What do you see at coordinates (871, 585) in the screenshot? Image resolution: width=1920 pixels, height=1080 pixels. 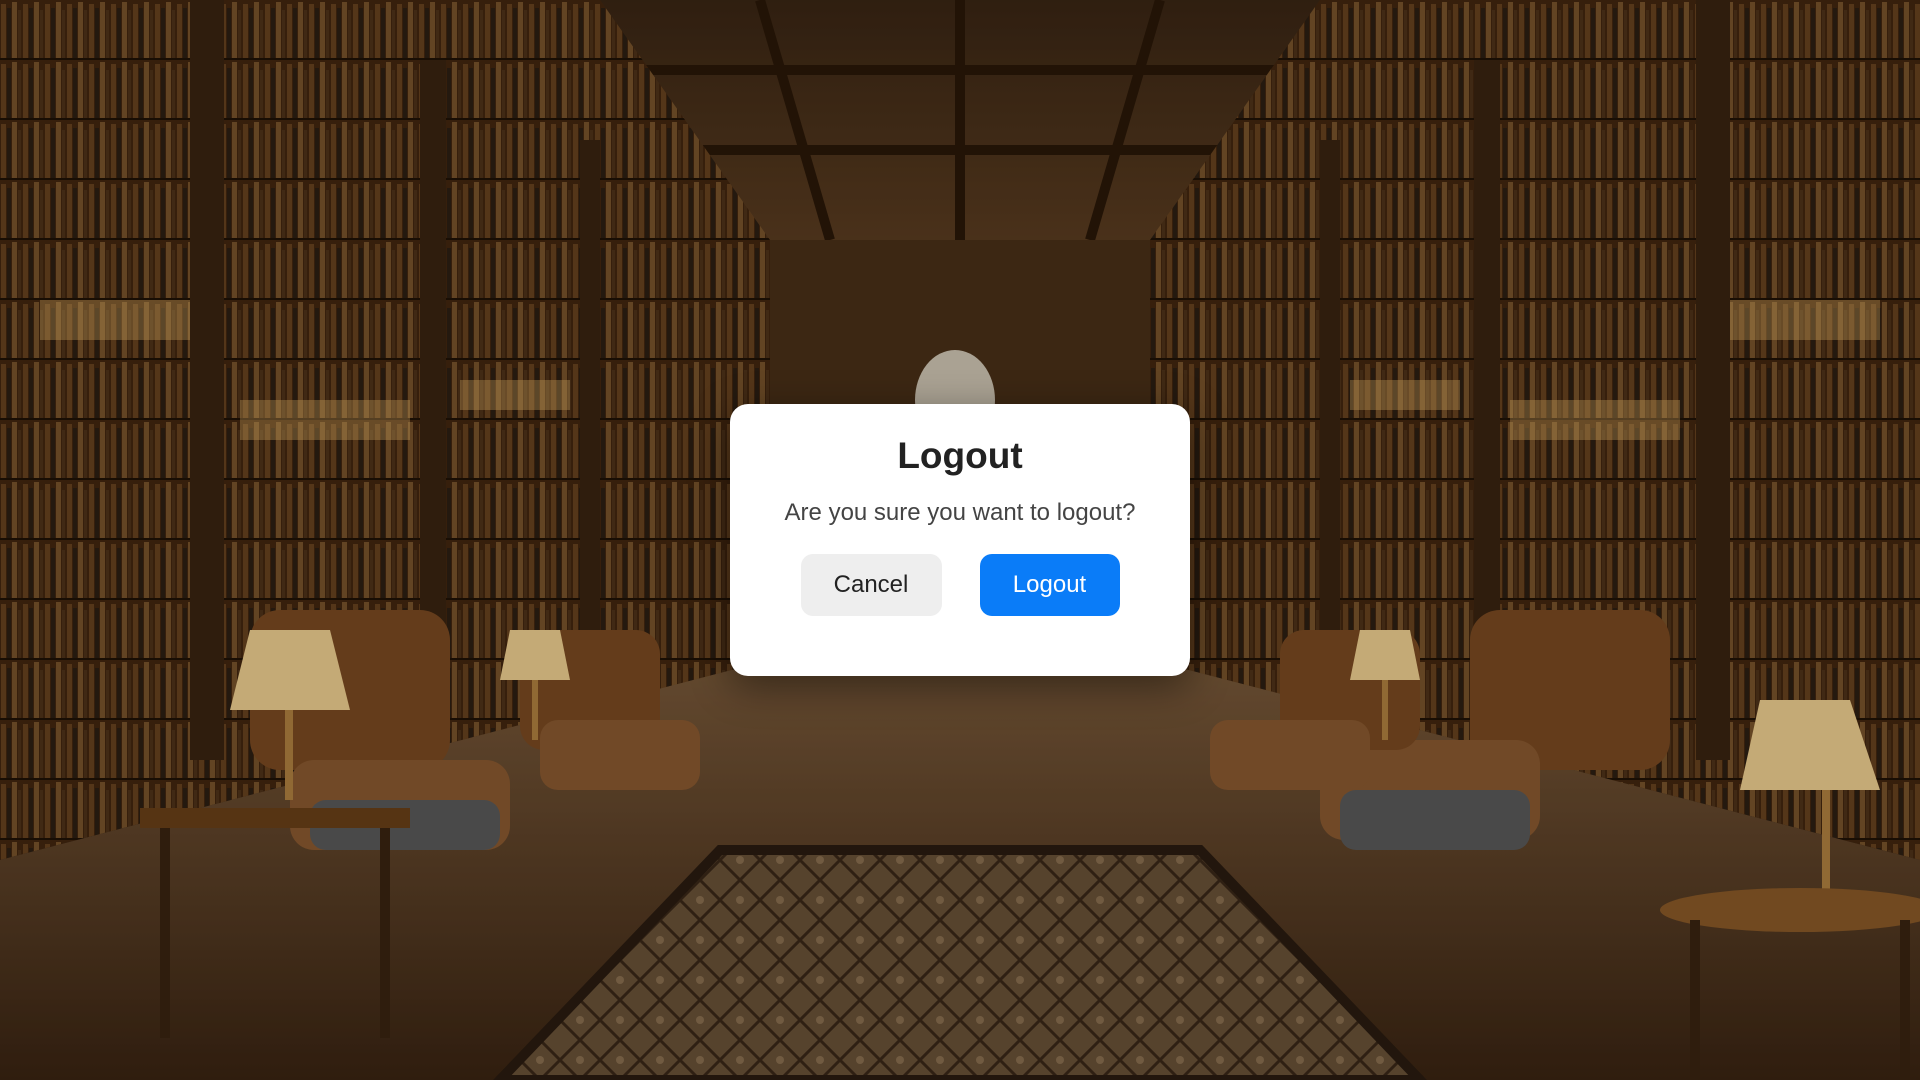 I see `cancel-button: Cancel` at bounding box center [871, 585].